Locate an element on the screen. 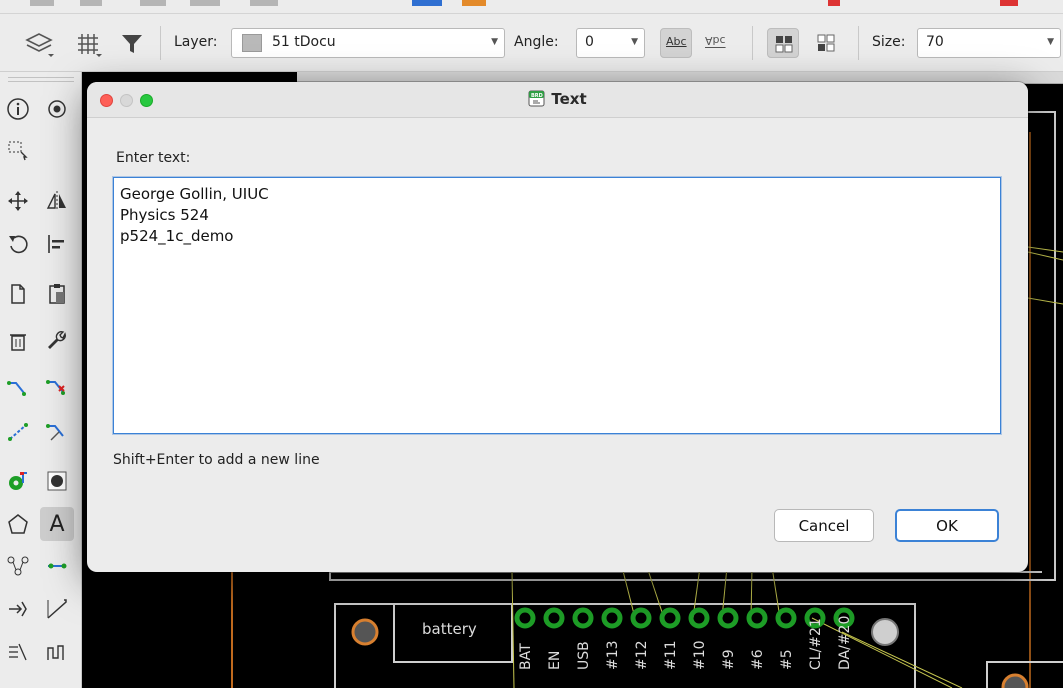  align-grid-a-button is located at coordinates (783, 43).